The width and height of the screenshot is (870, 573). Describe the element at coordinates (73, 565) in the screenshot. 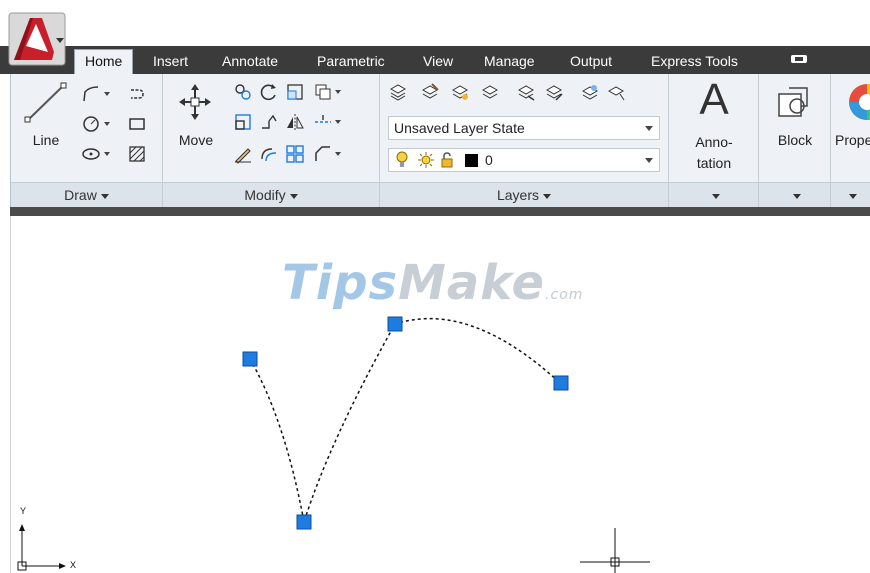

I see `ucs-x-label: X` at that location.